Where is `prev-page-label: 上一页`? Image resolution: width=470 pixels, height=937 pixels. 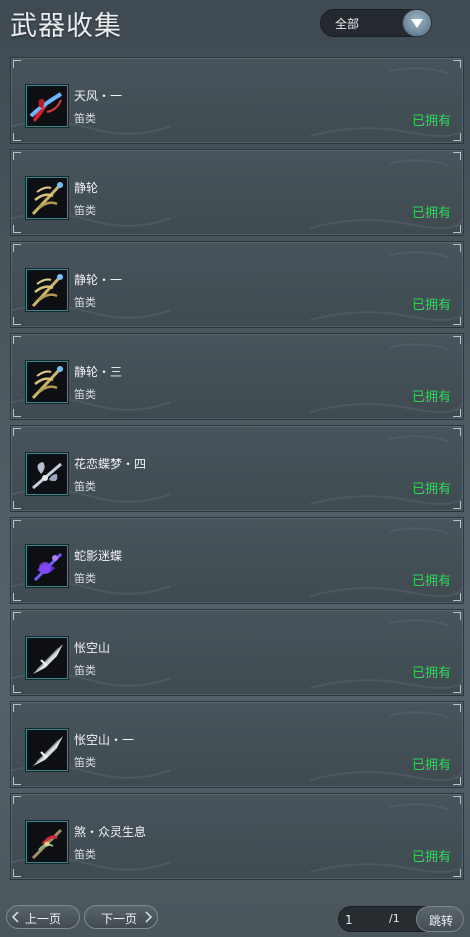
prev-page-label: 上一页 is located at coordinates (43, 919).